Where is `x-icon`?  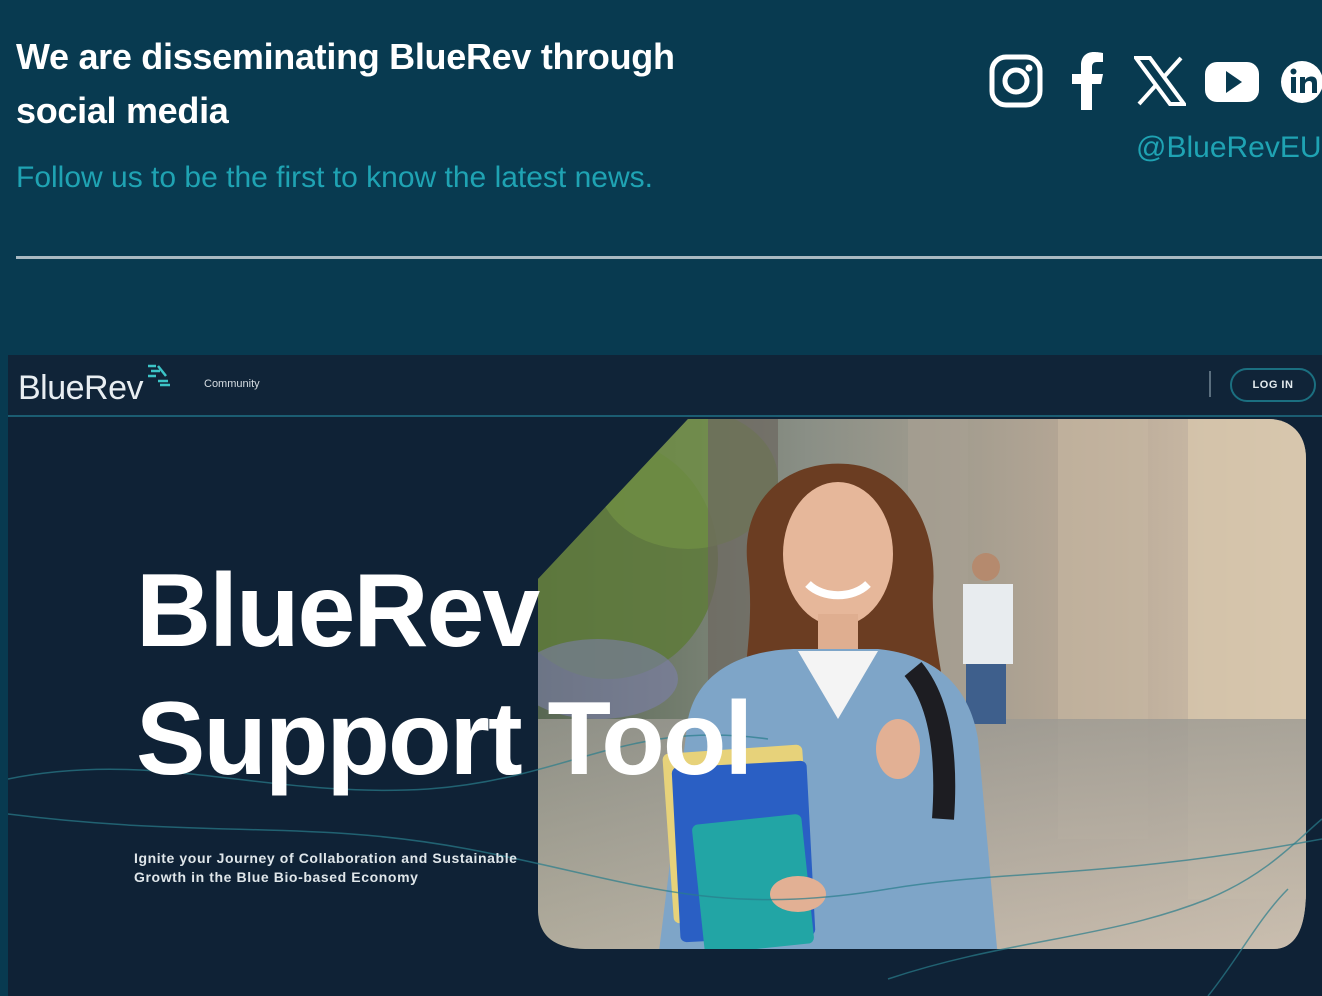 x-icon is located at coordinates (1160, 83).